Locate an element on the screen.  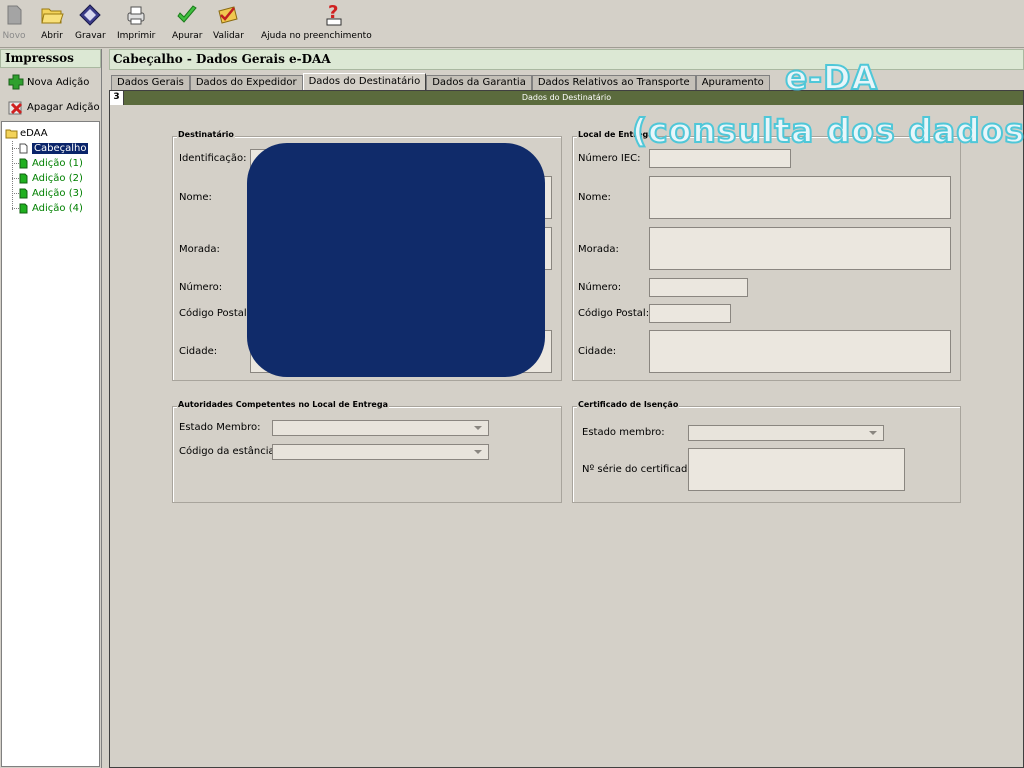
identificacao-label: Identificação: is located at coordinates (213, 158).